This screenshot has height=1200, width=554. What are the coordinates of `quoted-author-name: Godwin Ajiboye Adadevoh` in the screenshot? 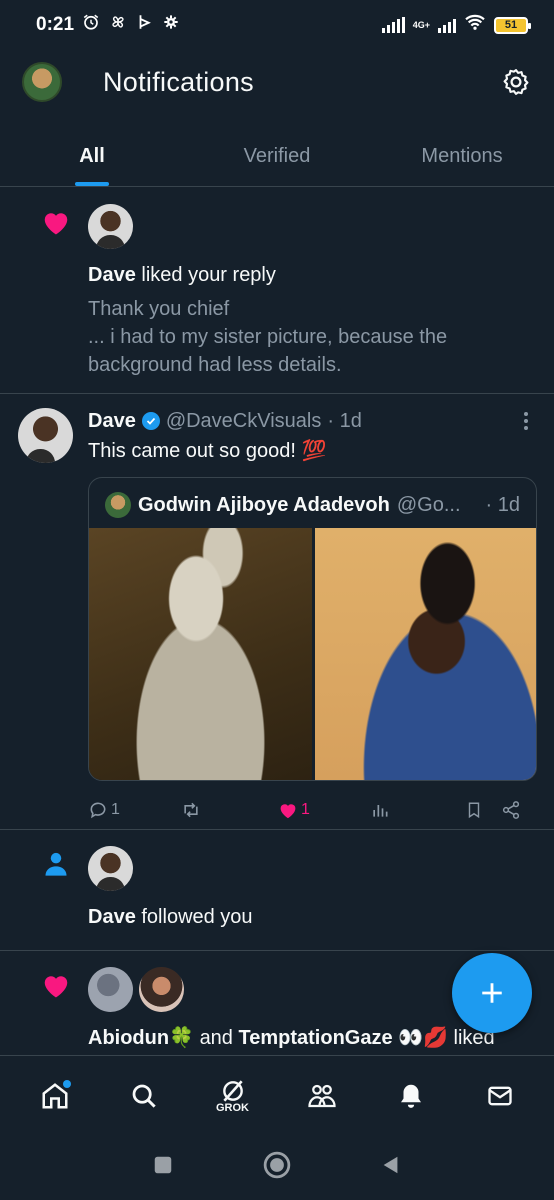 It's located at (264, 504).